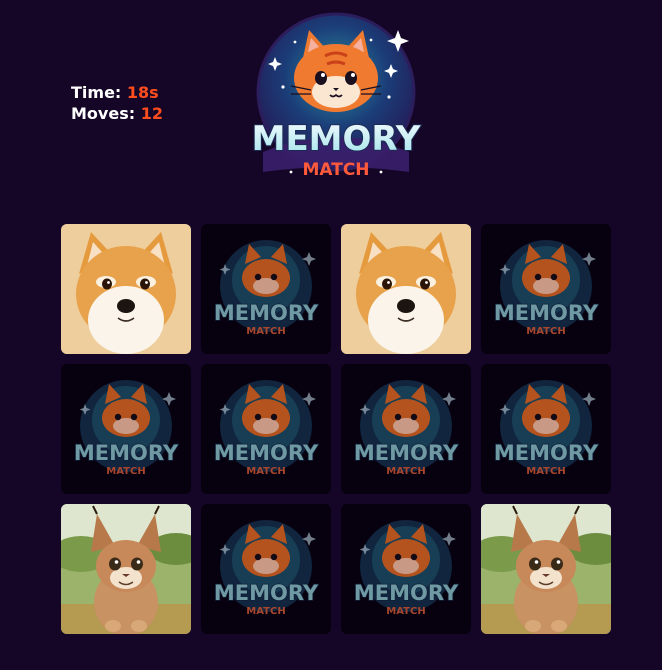  I want to click on time-label: Time:, so click(96, 92).